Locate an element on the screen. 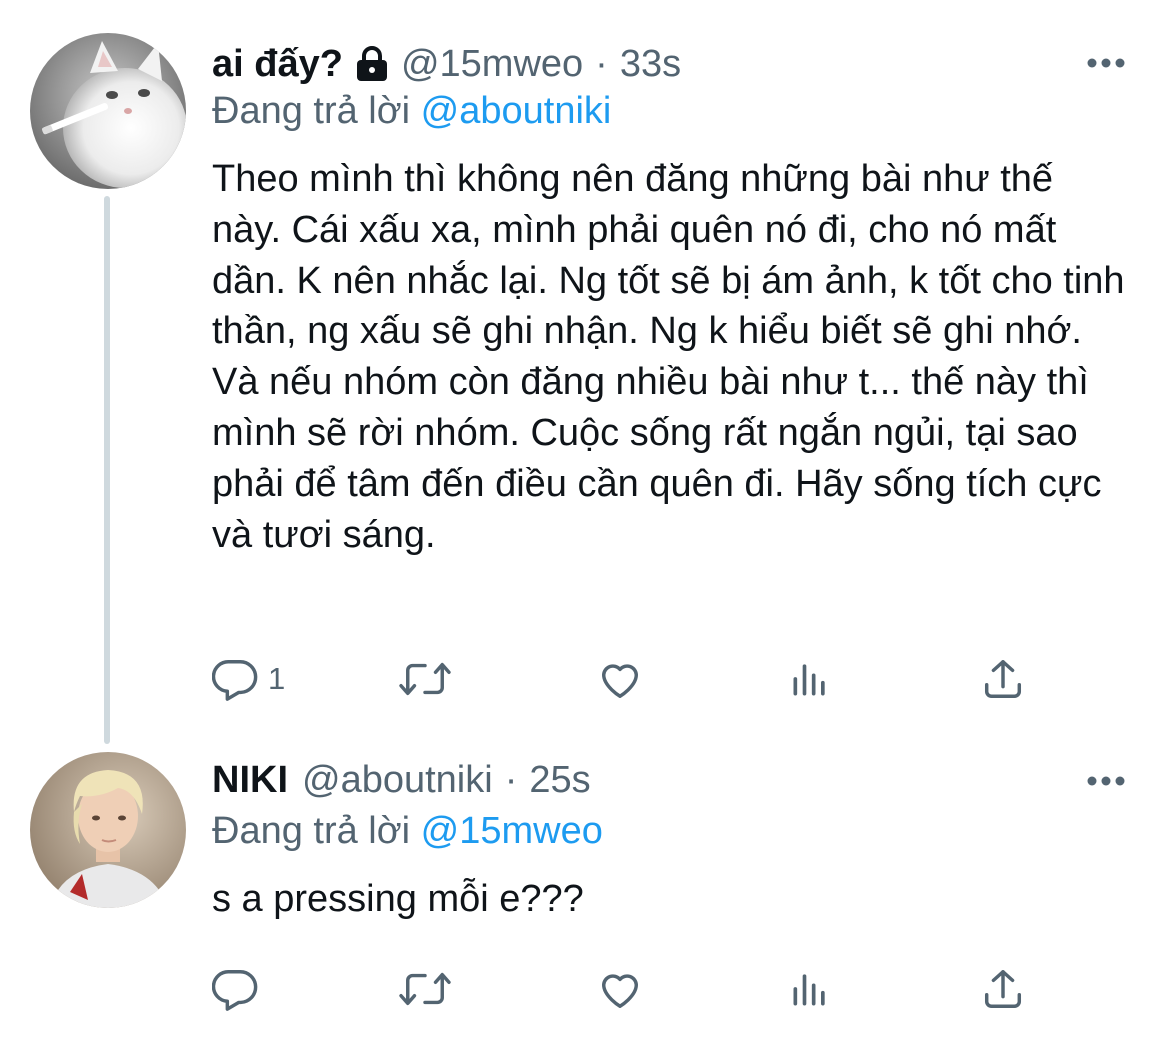 The height and width of the screenshot is (1038, 1170). replying-to: Đang trả lời @15mweo is located at coordinates (407, 831).